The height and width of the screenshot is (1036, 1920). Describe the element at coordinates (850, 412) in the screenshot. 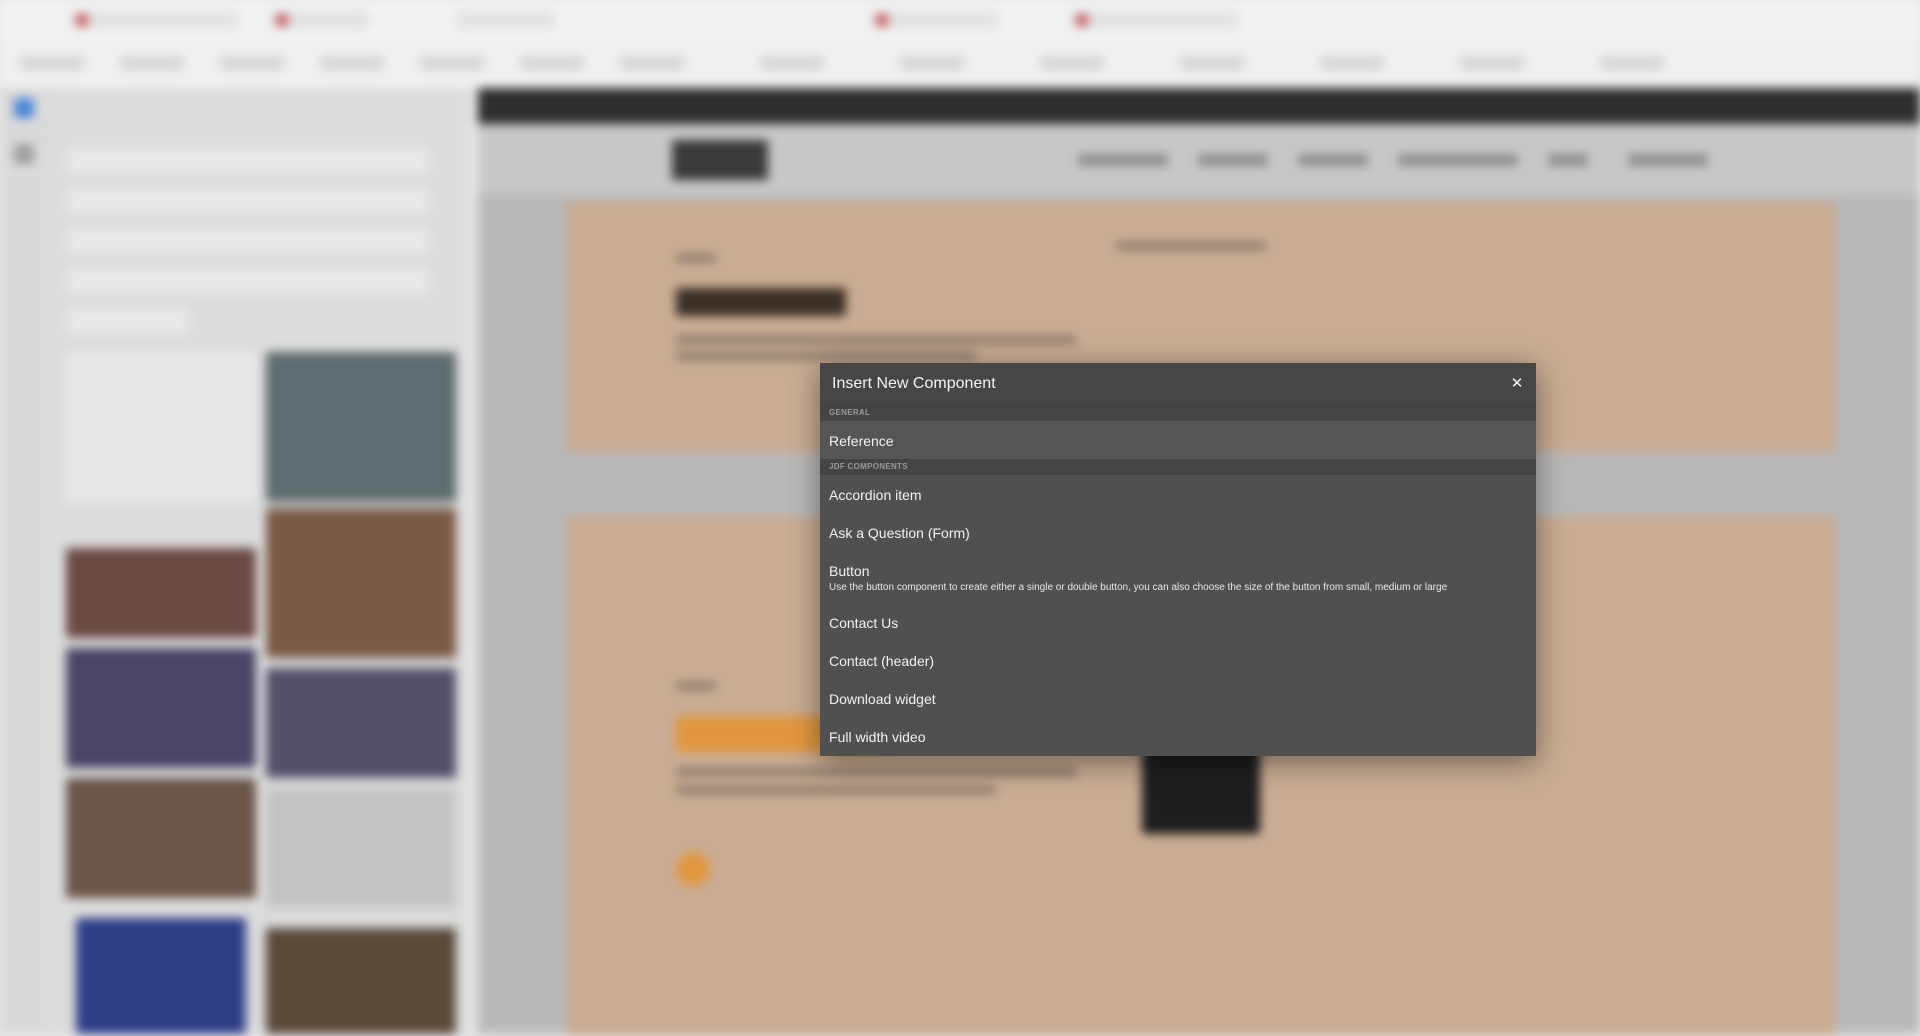

I see `group-header-label: GENERAL` at that location.